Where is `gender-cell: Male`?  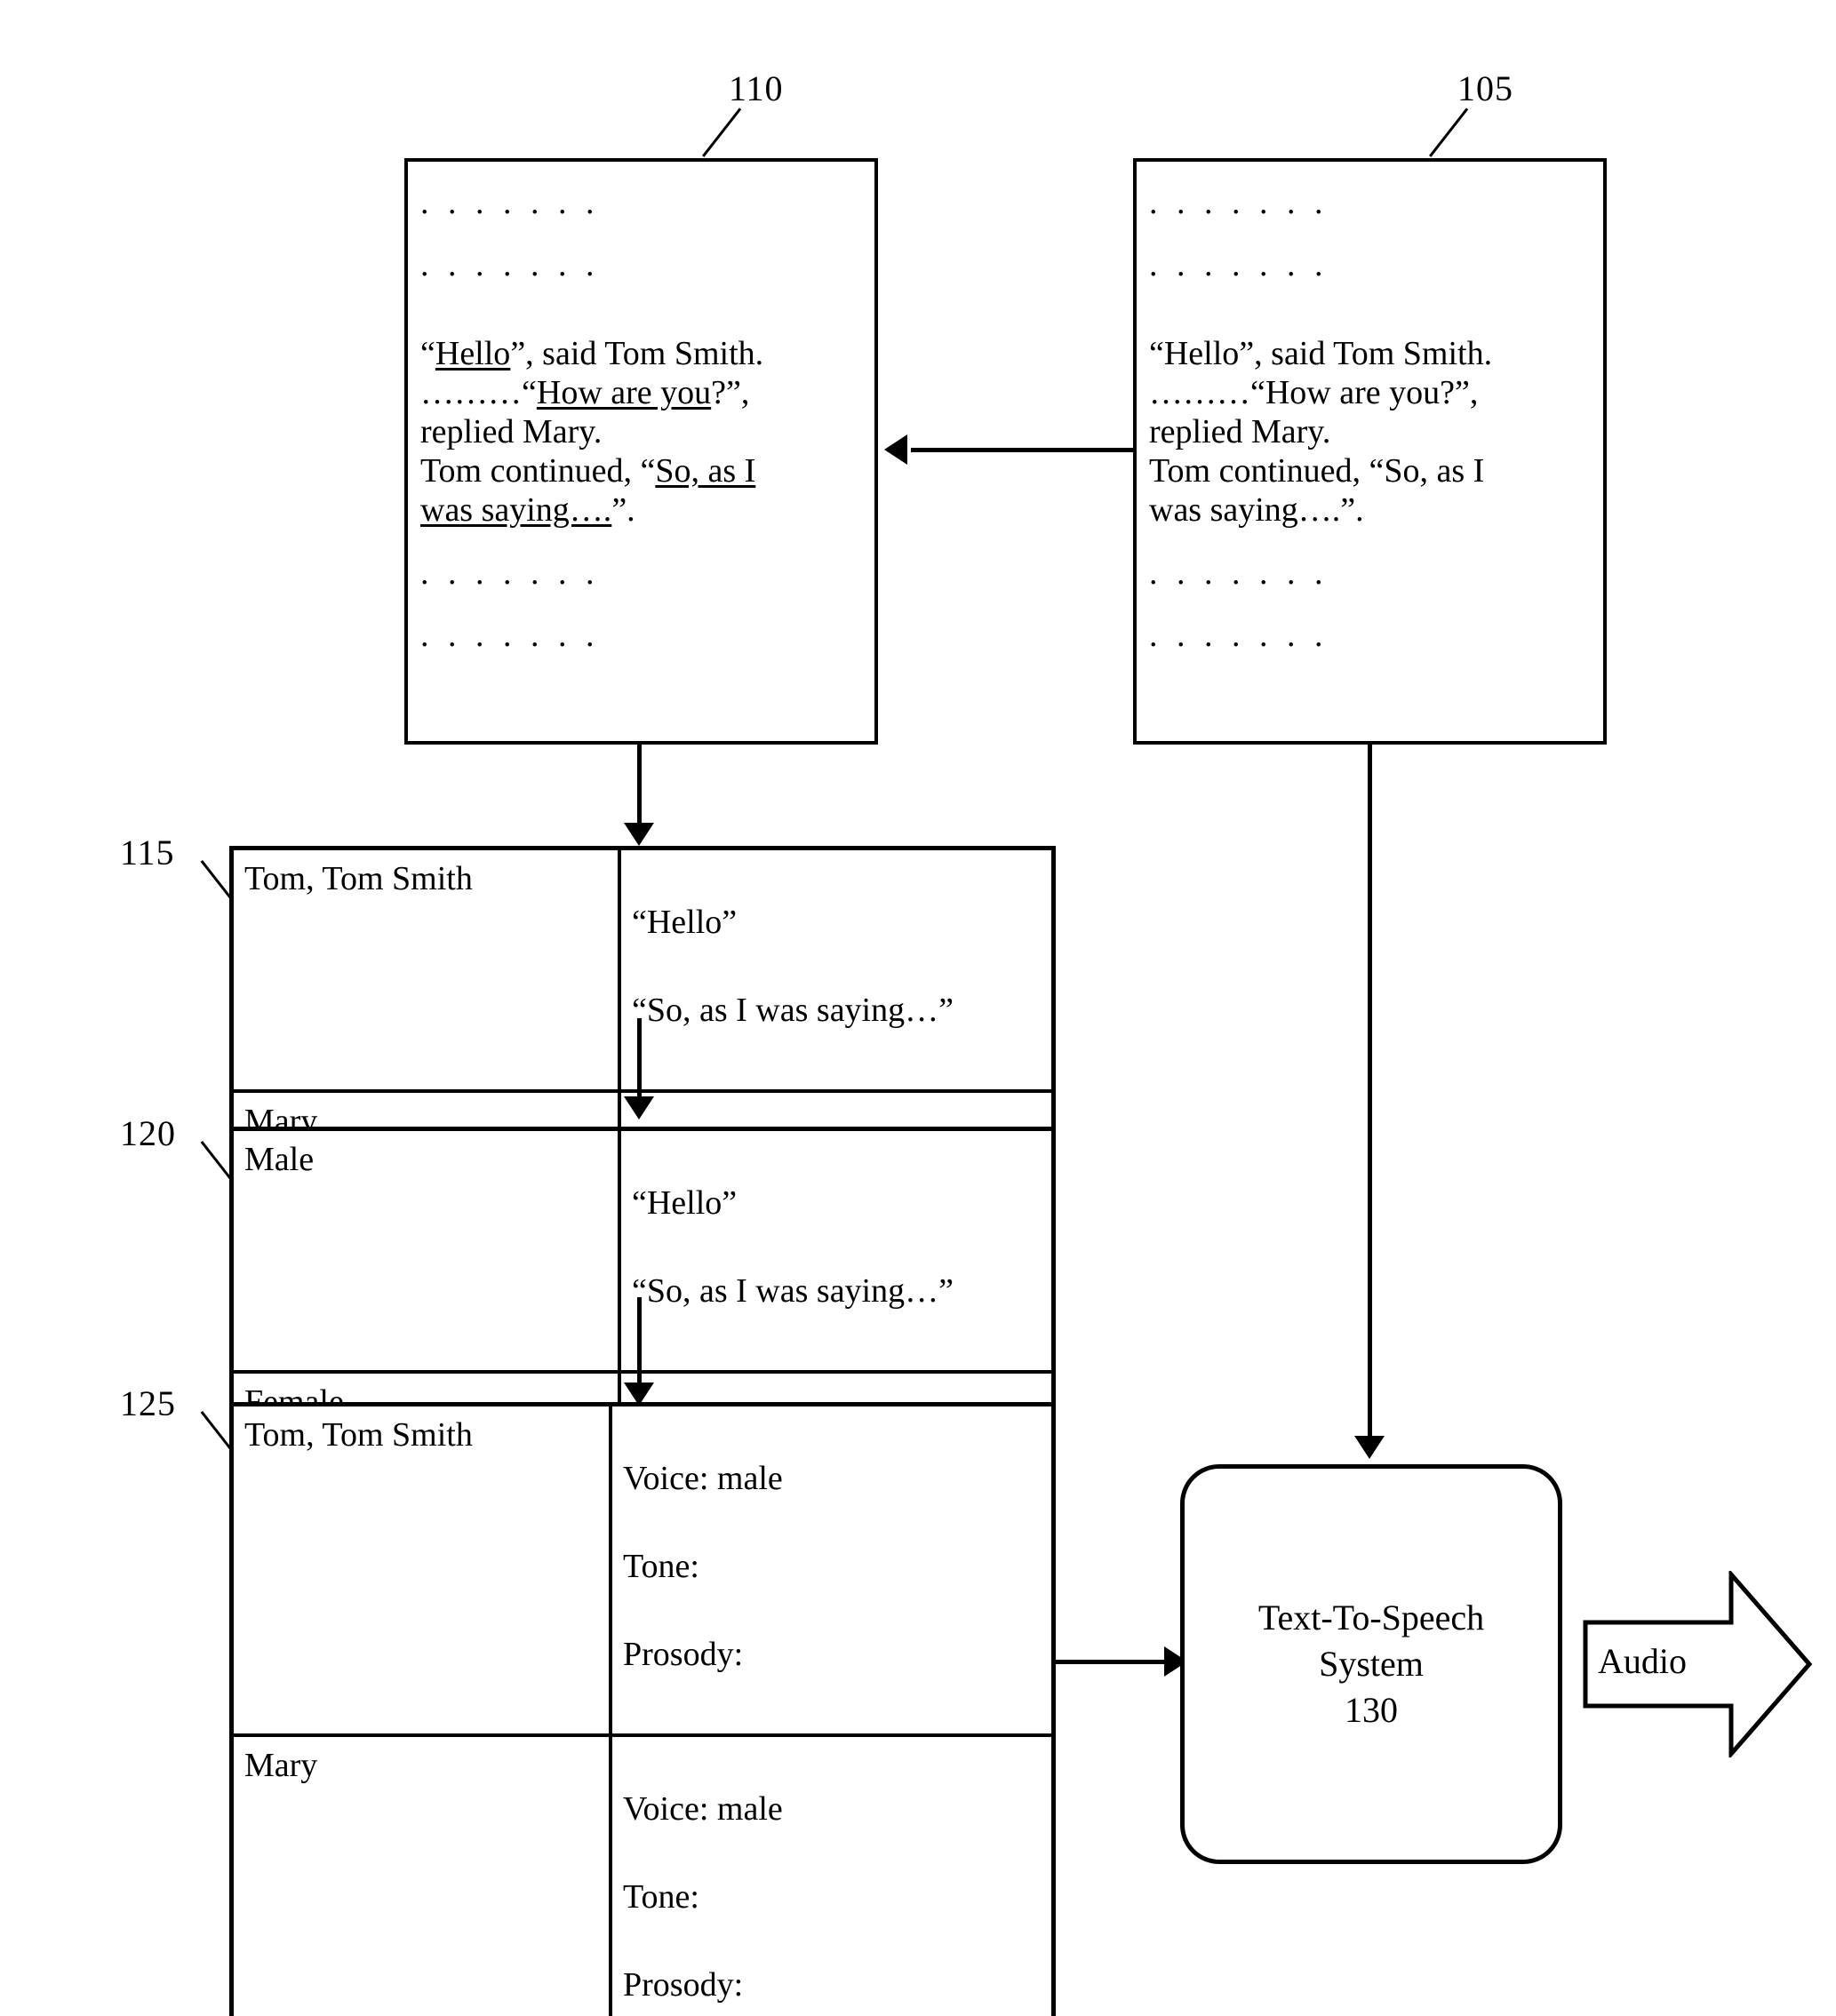 gender-cell: Male is located at coordinates (425, 1250).